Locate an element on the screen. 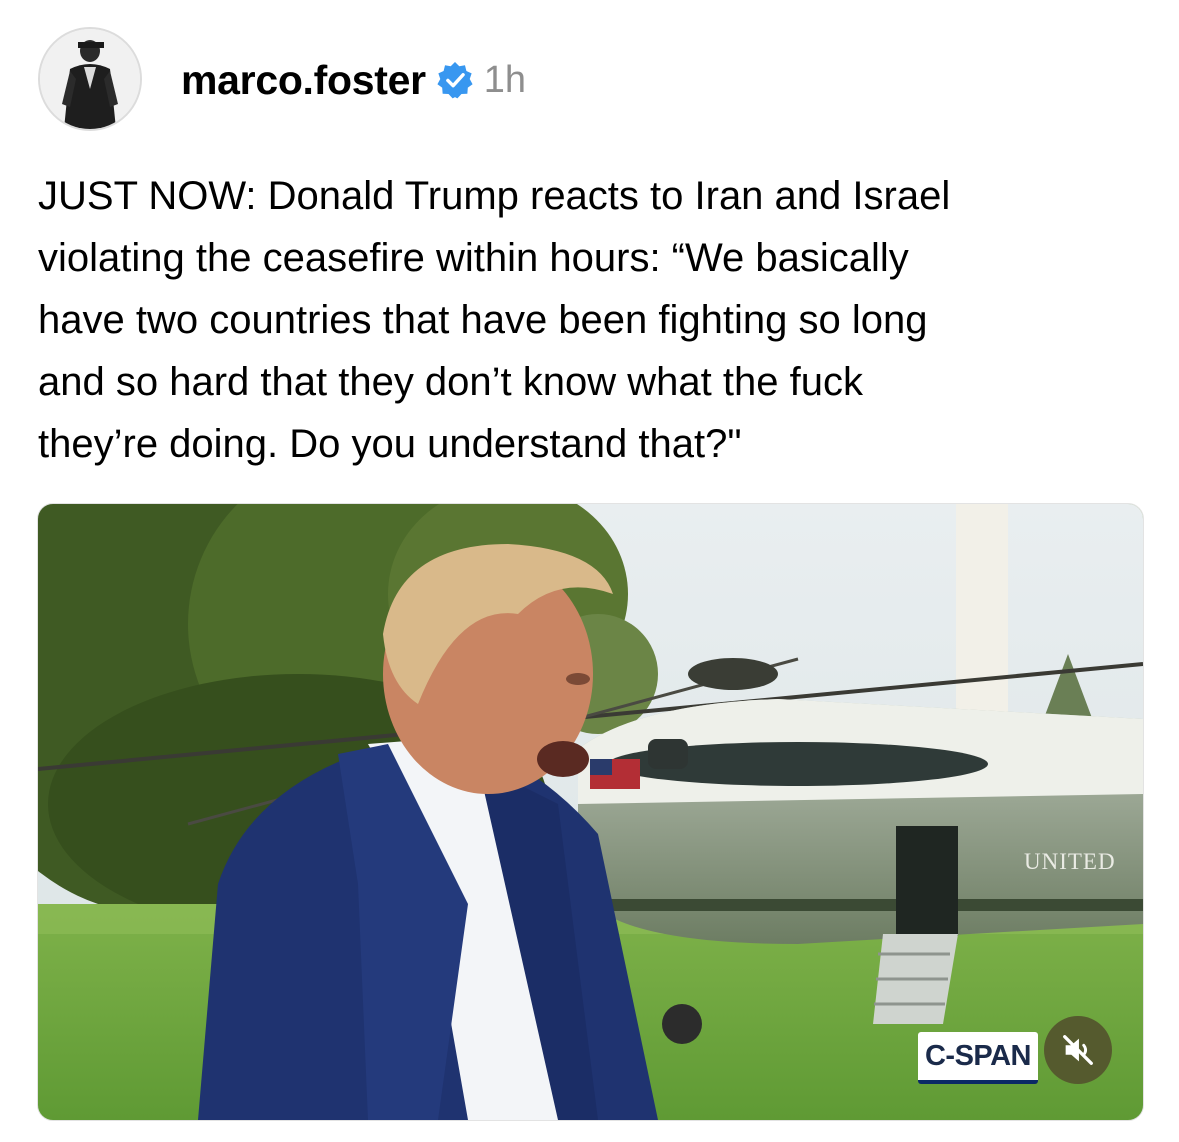 Image resolution: width=1179 pixels, height=1142 pixels. post-header: marco.foster 1h is located at coordinates (353, 80).